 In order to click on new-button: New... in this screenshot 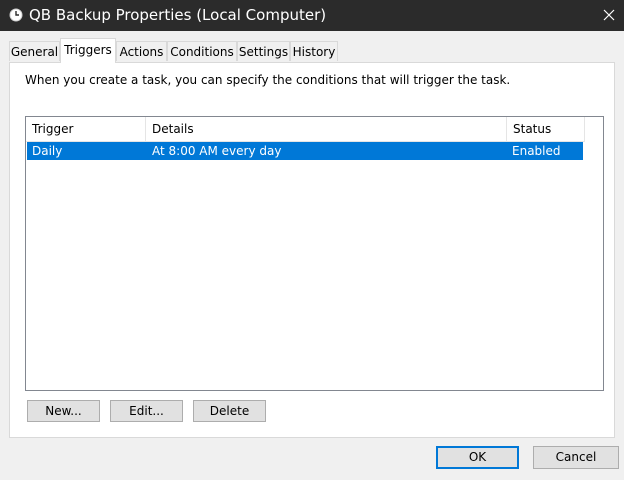, I will do `click(63, 411)`.